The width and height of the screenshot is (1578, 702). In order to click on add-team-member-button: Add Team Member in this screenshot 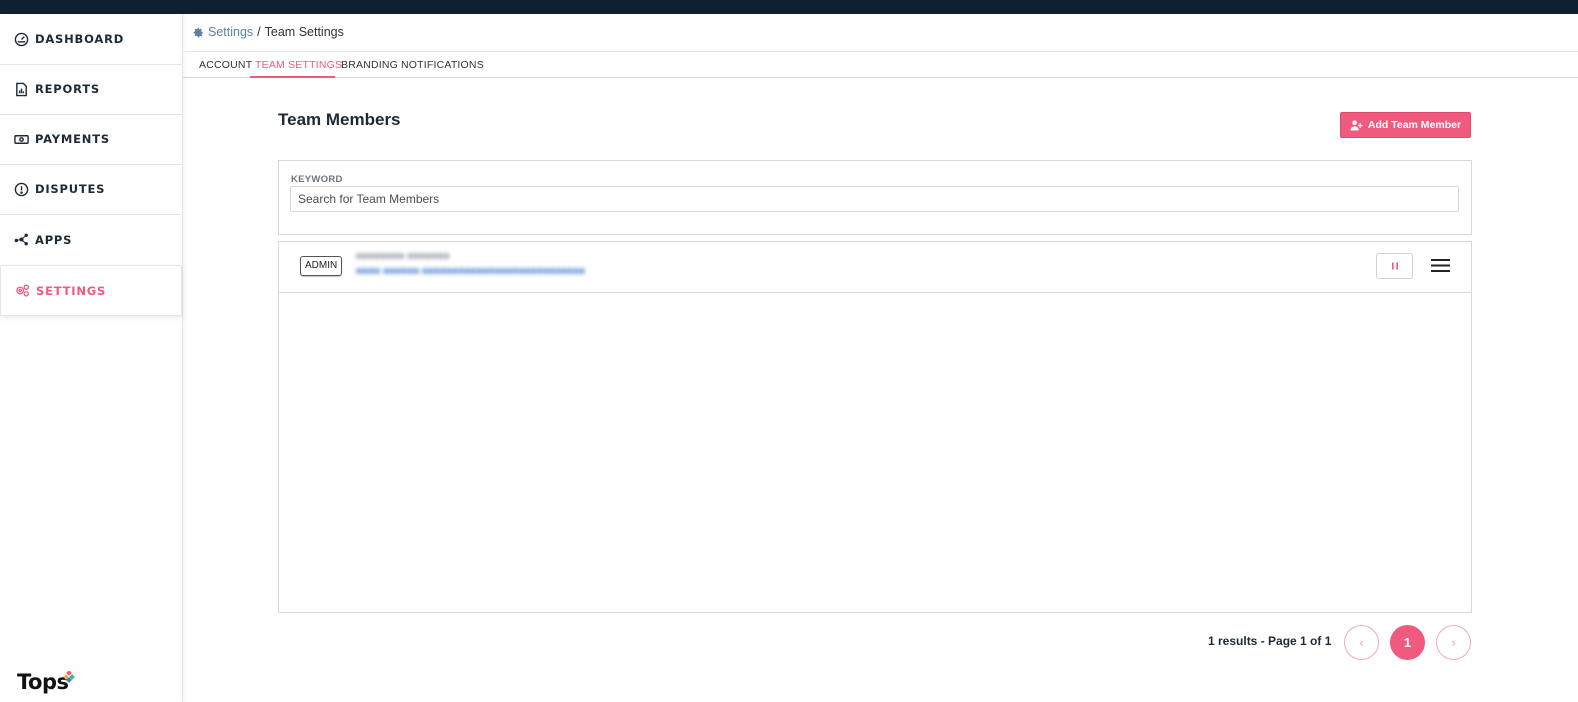, I will do `click(1405, 125)`.